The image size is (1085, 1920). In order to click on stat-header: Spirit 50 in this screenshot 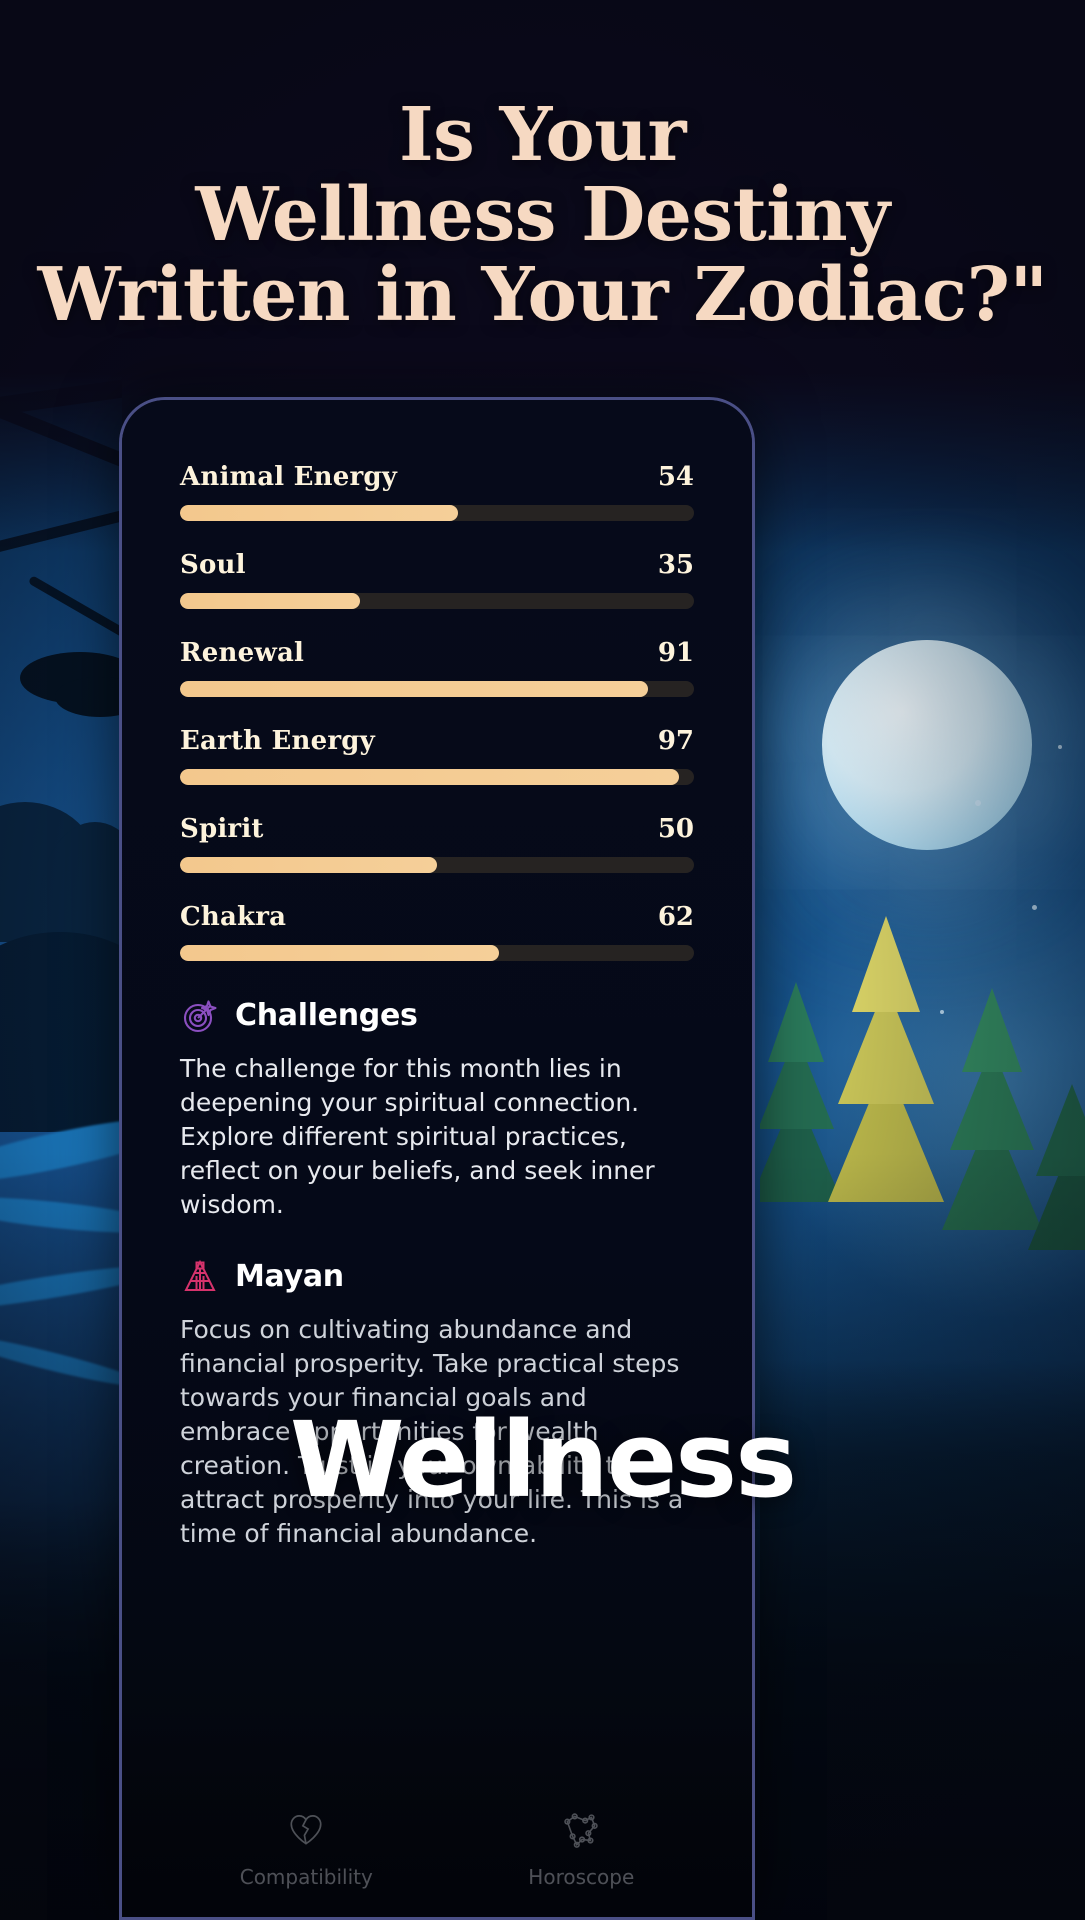, I will do `click(437, 829)`.